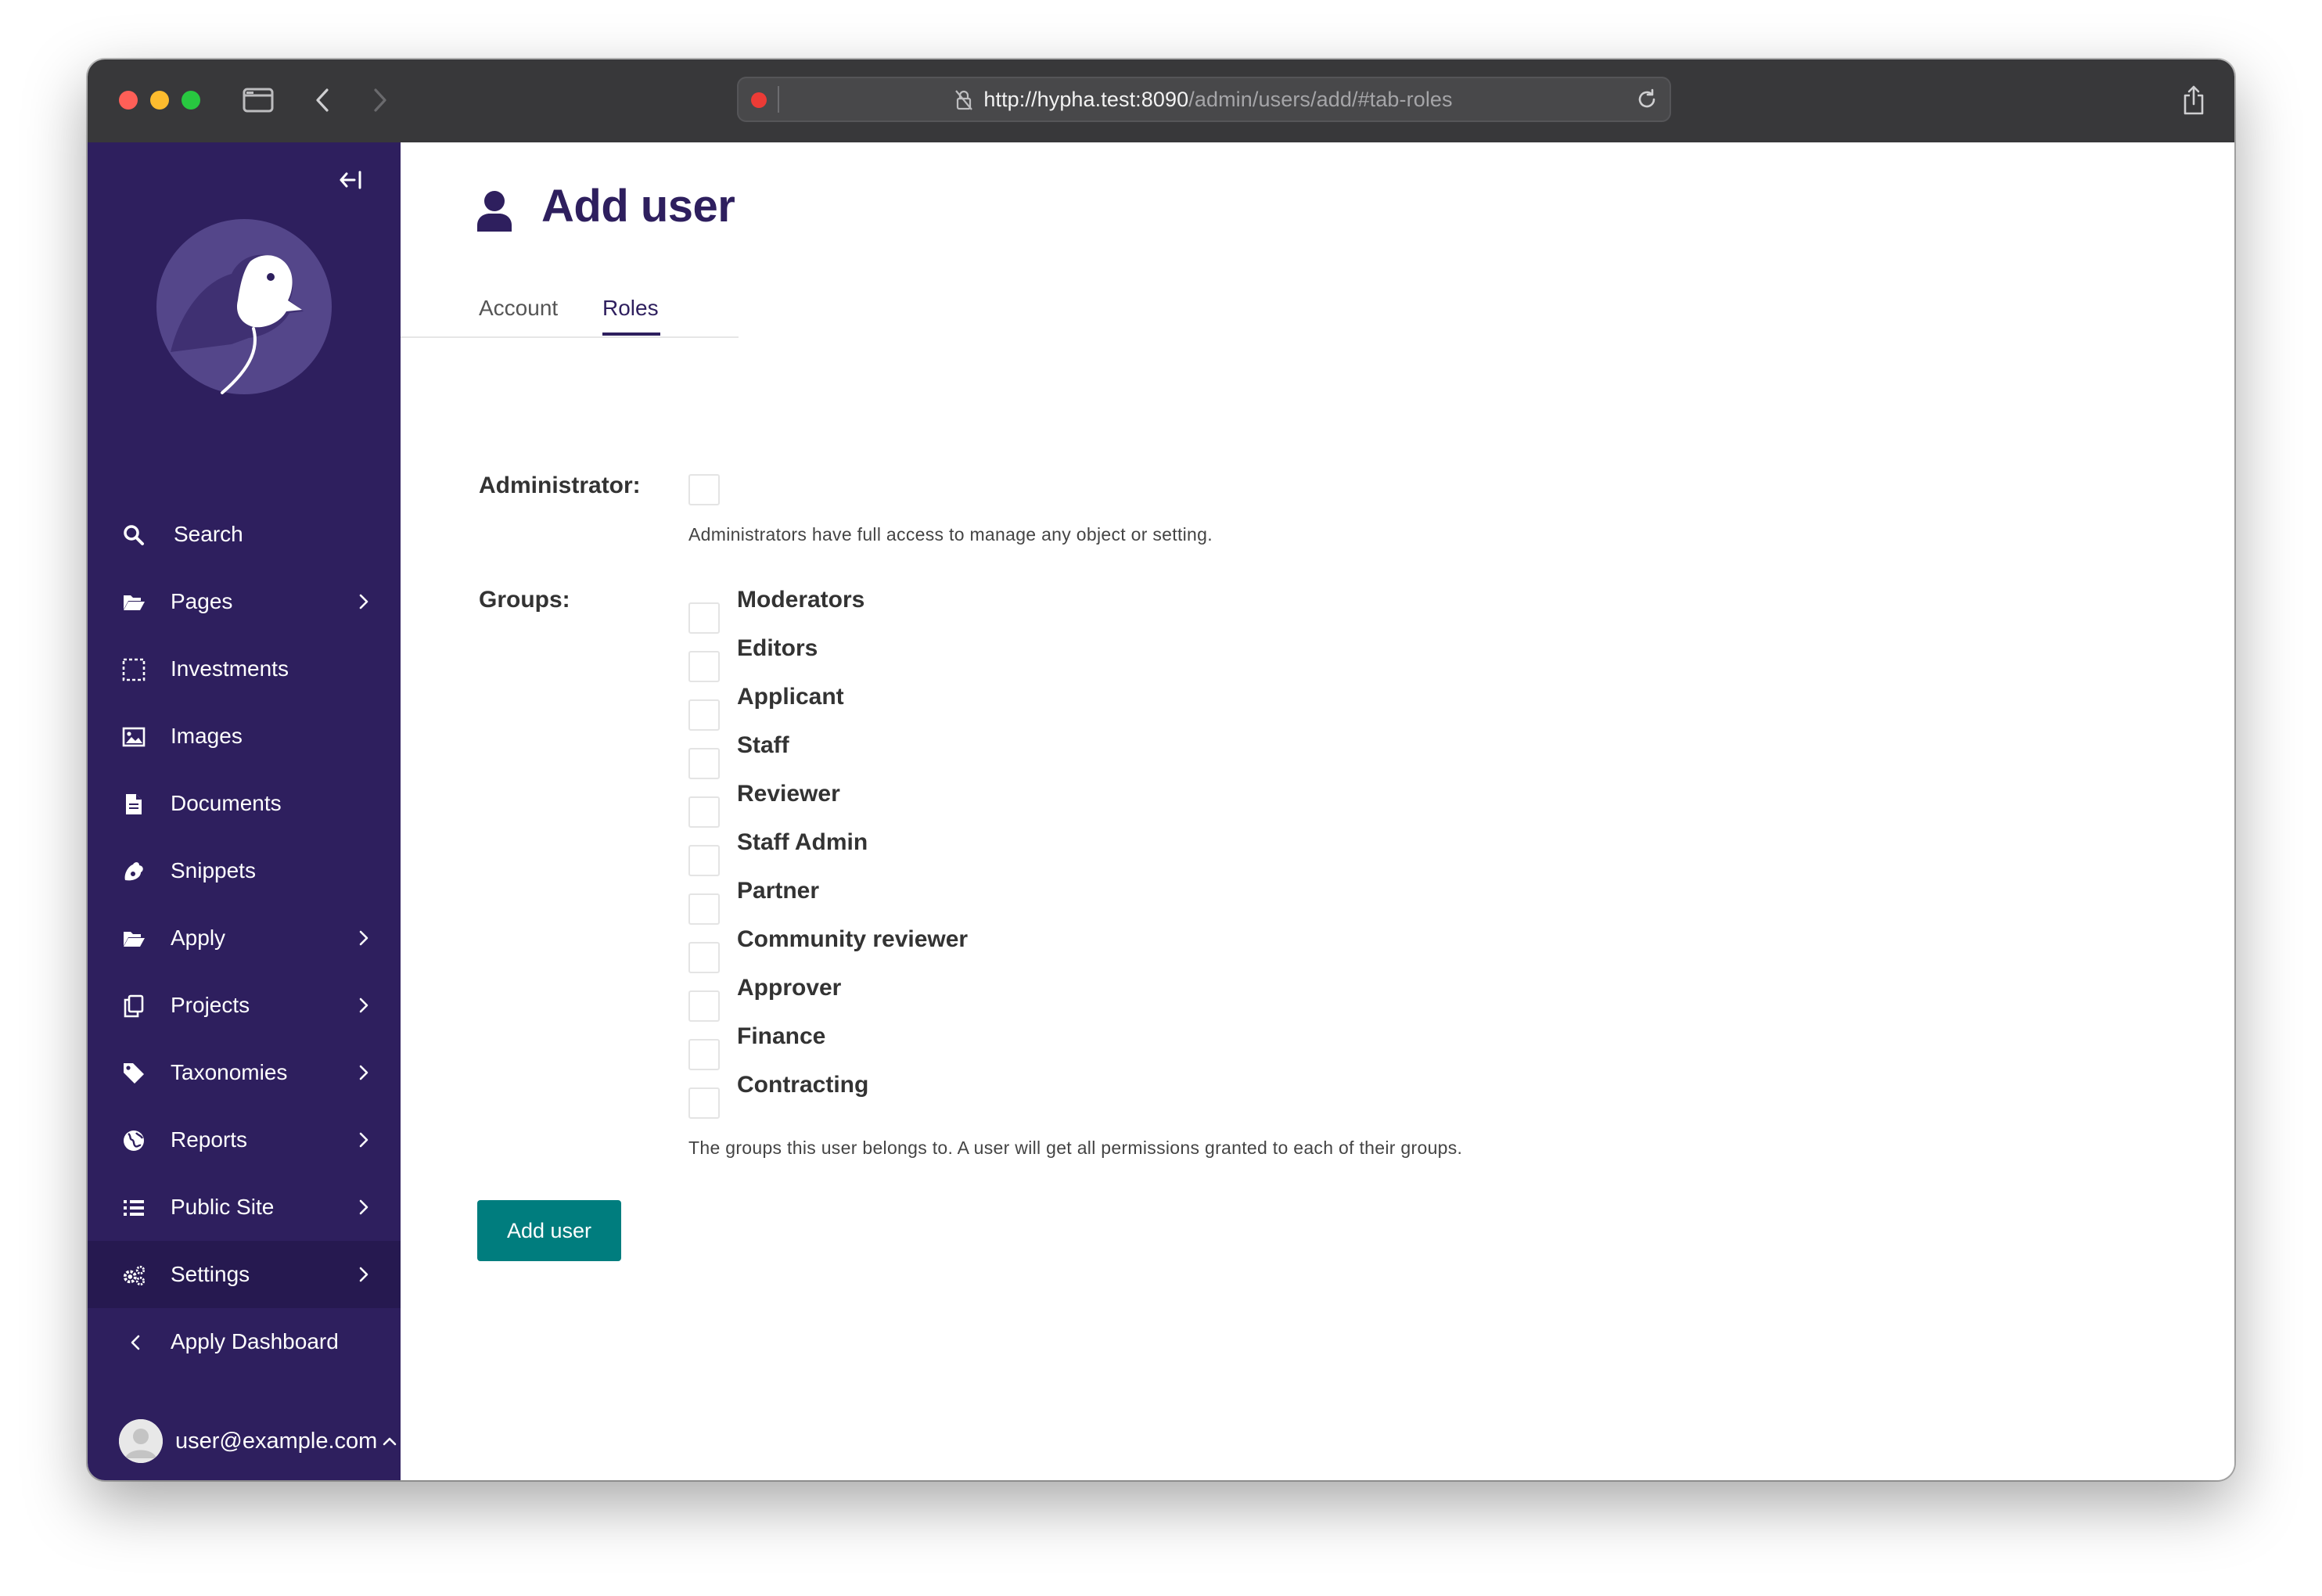  I want to click on collapse-sidebar-icon, so click(350, 180).